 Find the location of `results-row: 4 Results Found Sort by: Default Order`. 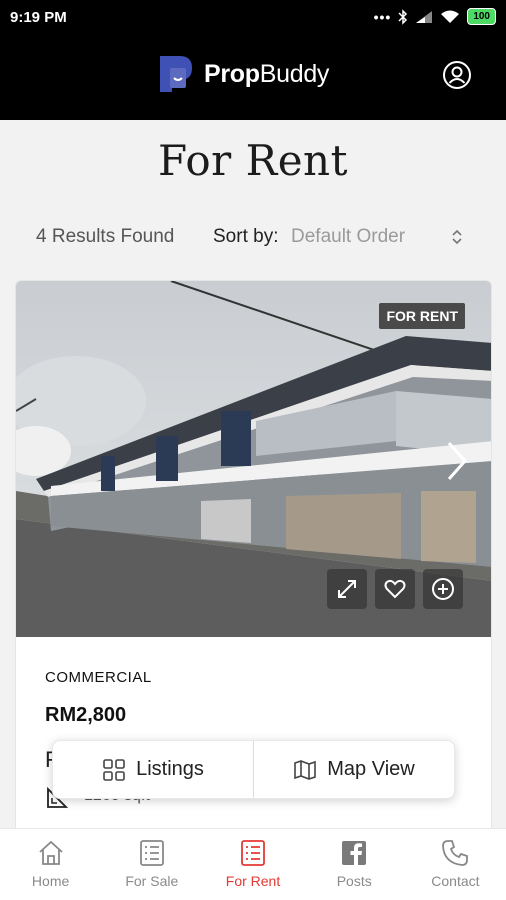

results-row: 4 Results Found Sort by: Default Order is located at coordinates (256, 237).